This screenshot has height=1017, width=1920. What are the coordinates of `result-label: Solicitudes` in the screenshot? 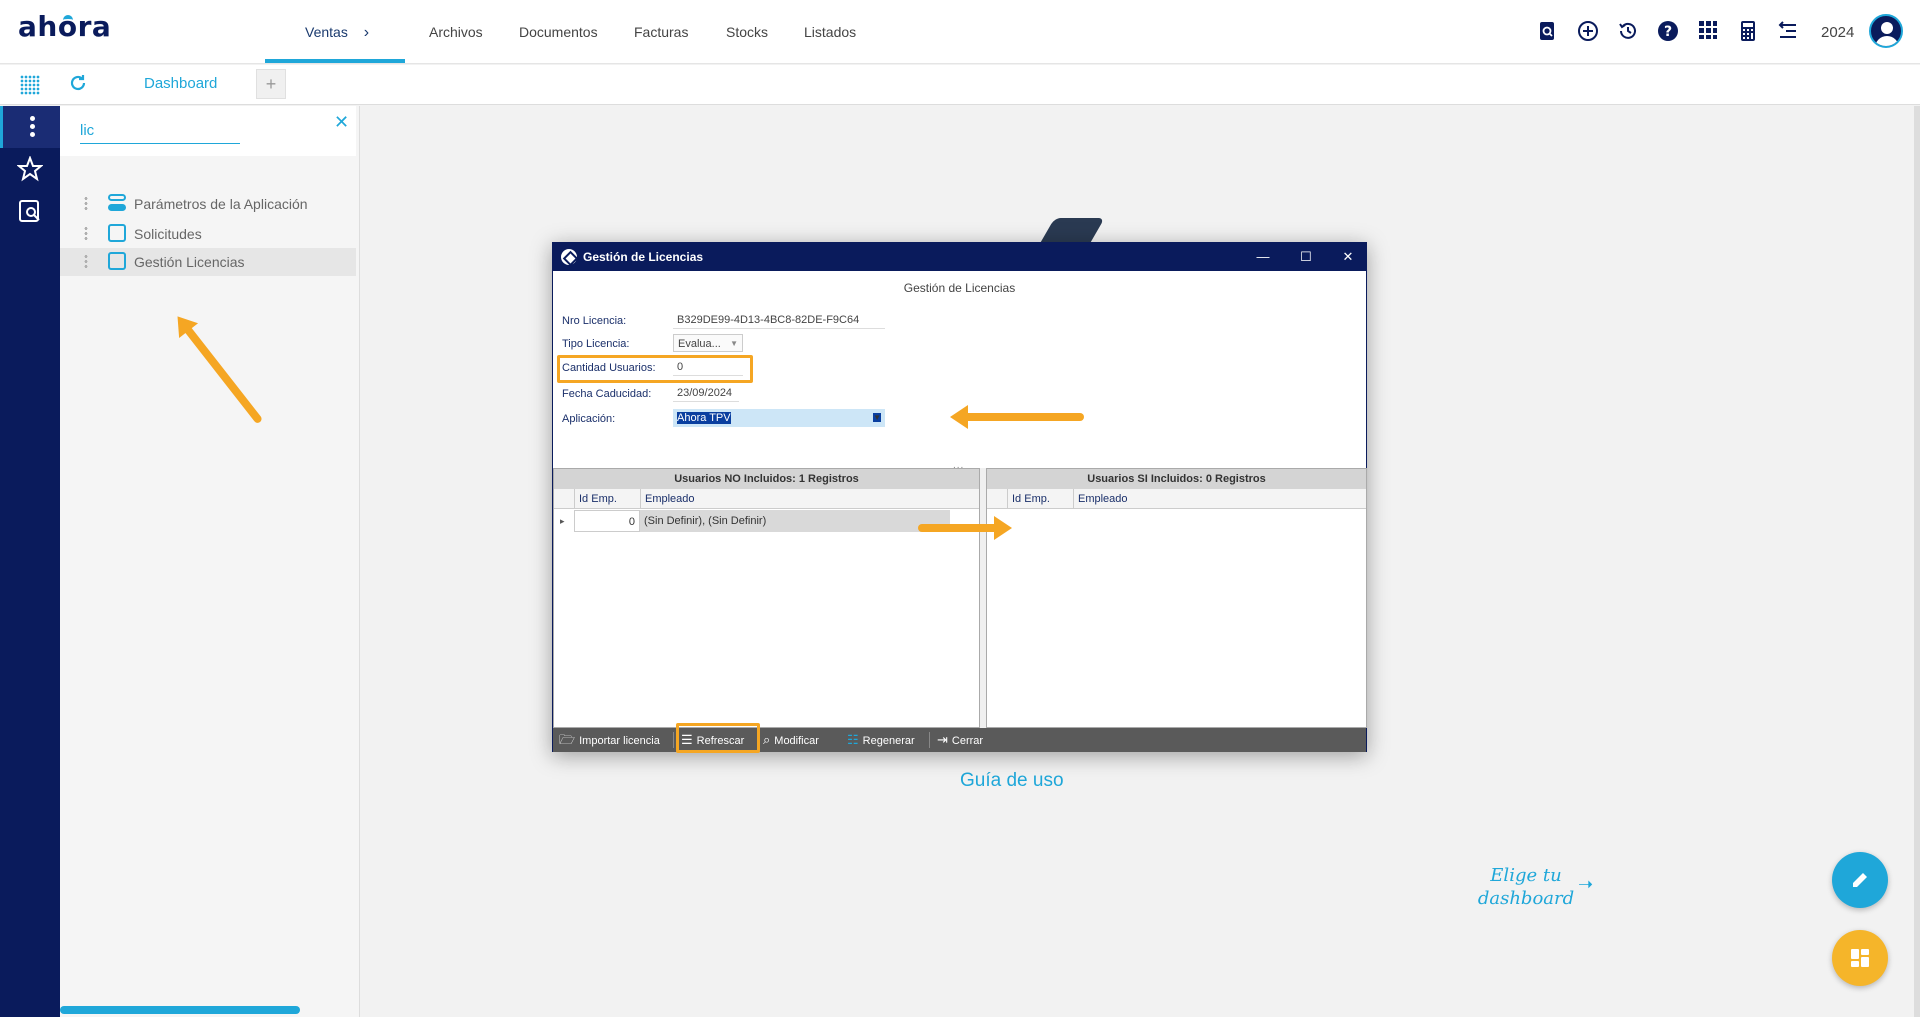 It's located at (168, 234).